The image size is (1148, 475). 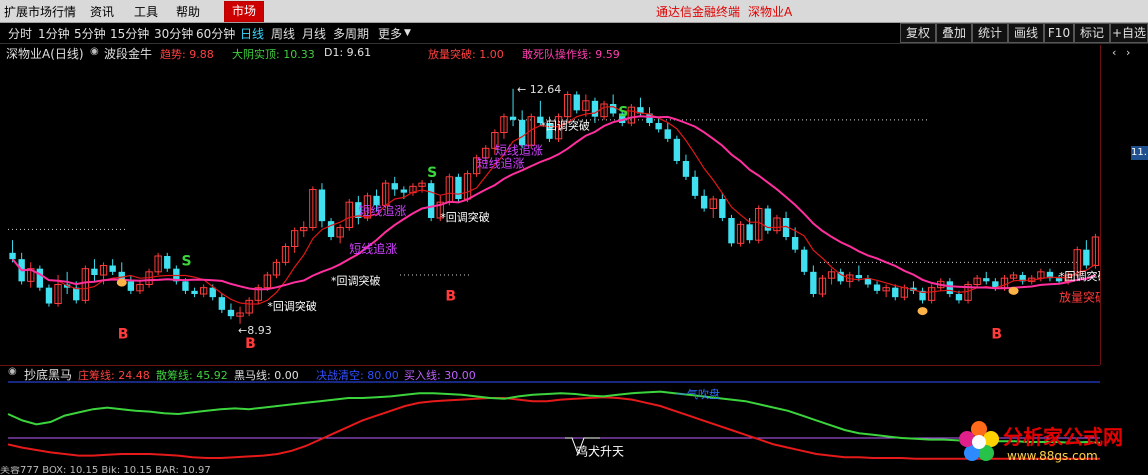 What do you see at coordinates (1114, 52) in the screenshot?
I see `scroll-left-icon: ‹` at bounding box center [1114, 52].